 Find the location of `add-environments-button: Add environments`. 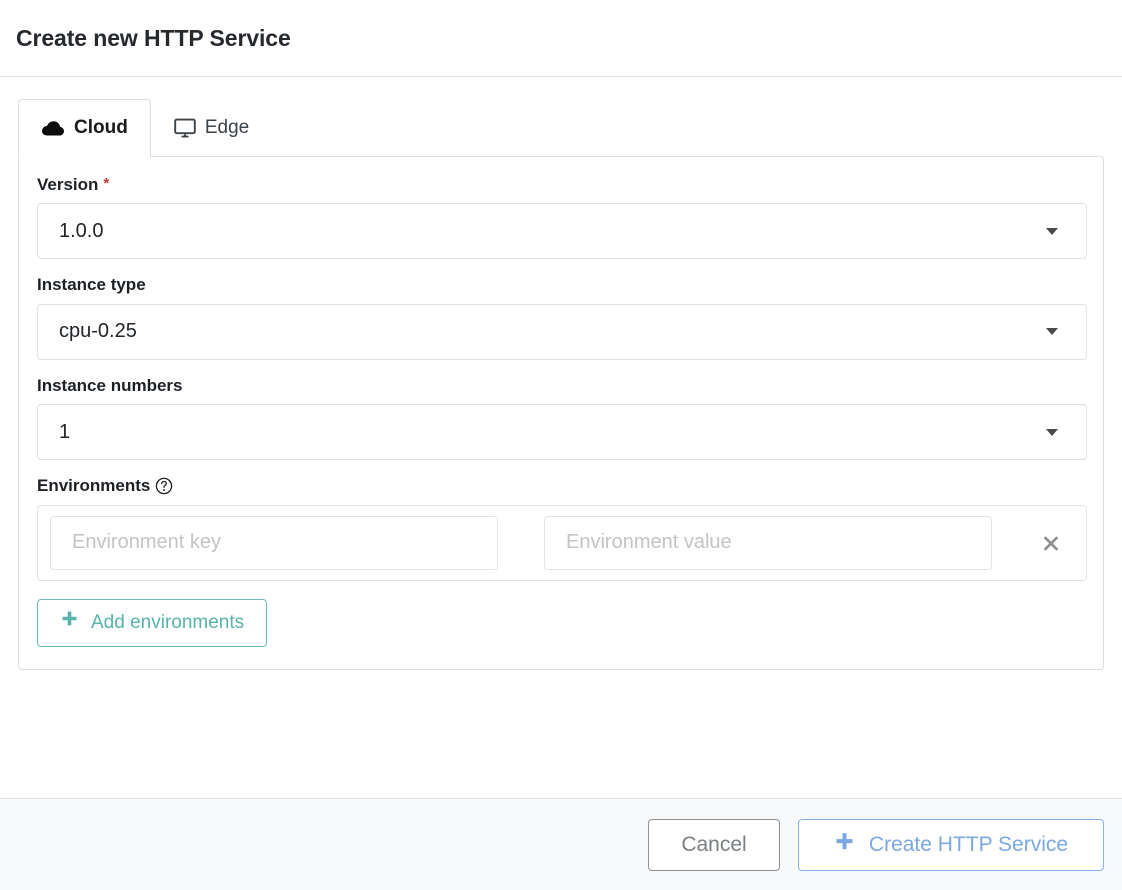

add-environments-button: Add environments is located at coordinates (152, 622).